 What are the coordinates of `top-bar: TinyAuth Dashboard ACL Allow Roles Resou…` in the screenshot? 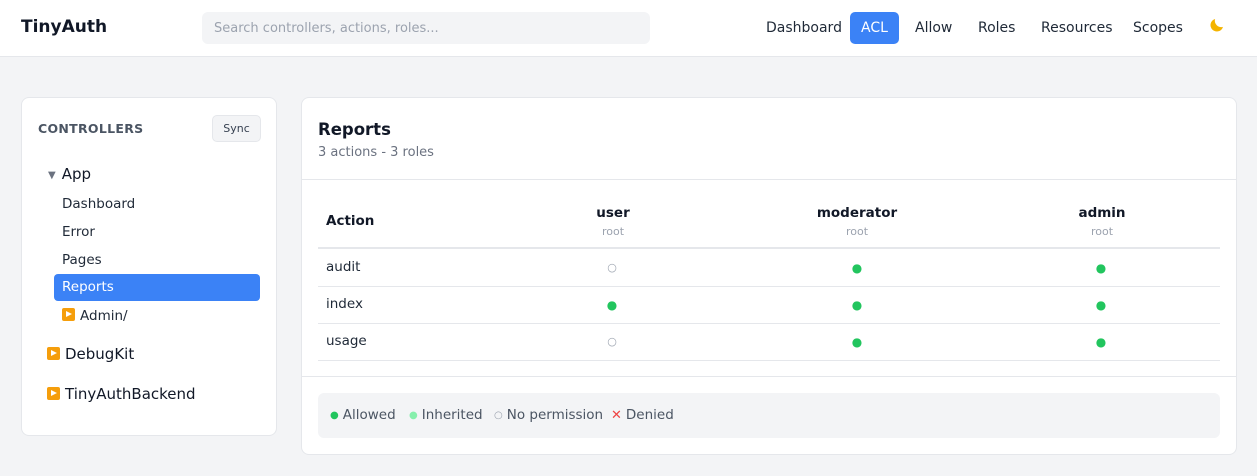 It's located at (628, 28).